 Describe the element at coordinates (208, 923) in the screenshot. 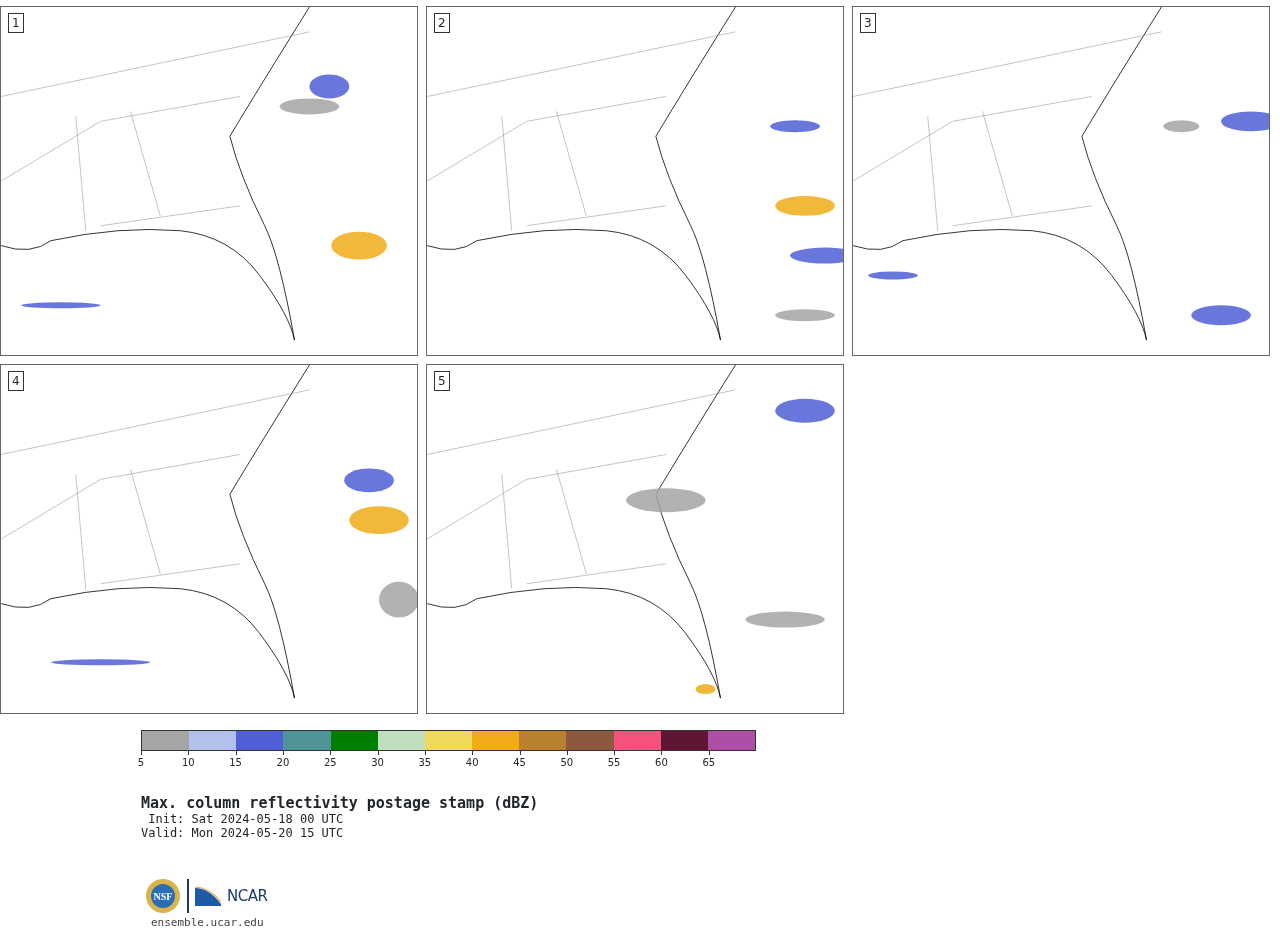

I see `site-url: ensemble.ucar.edu` at that location.